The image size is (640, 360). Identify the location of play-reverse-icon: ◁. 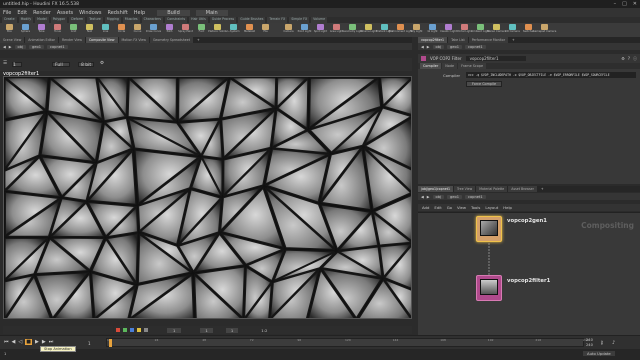
(20, 342).